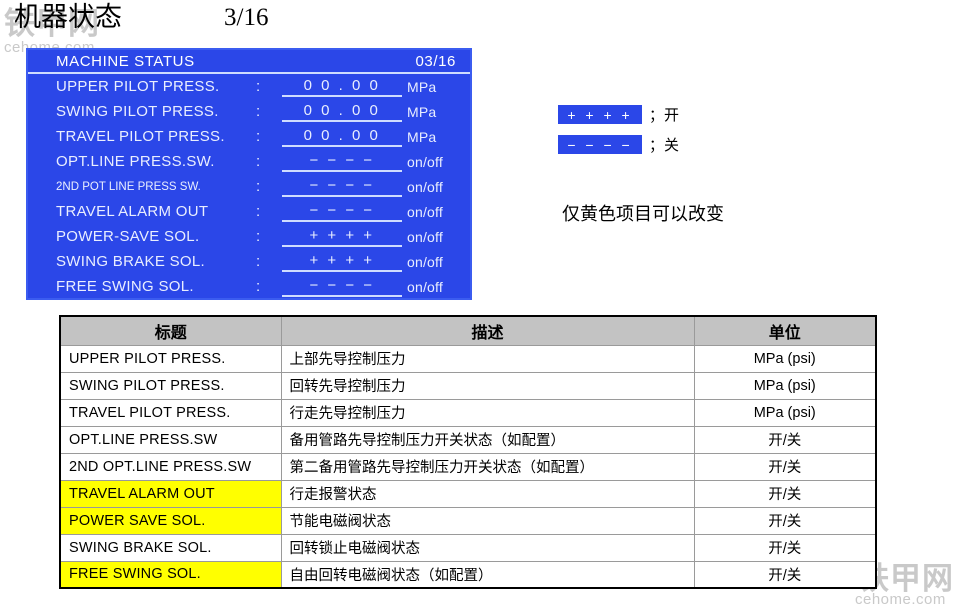  I want to click on monitor-row: FREE SWING SOL.: − − − − on/off, so click(249, 286).